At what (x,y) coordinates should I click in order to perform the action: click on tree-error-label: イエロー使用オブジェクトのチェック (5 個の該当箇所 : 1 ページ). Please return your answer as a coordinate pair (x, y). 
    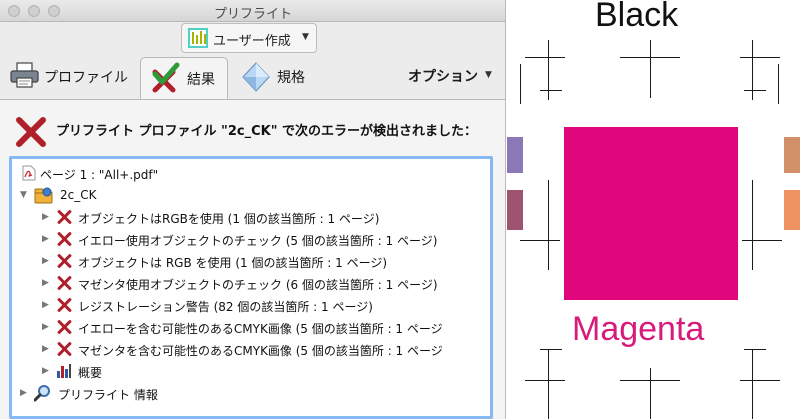
    Looking at the image, I should click on (258, 241).